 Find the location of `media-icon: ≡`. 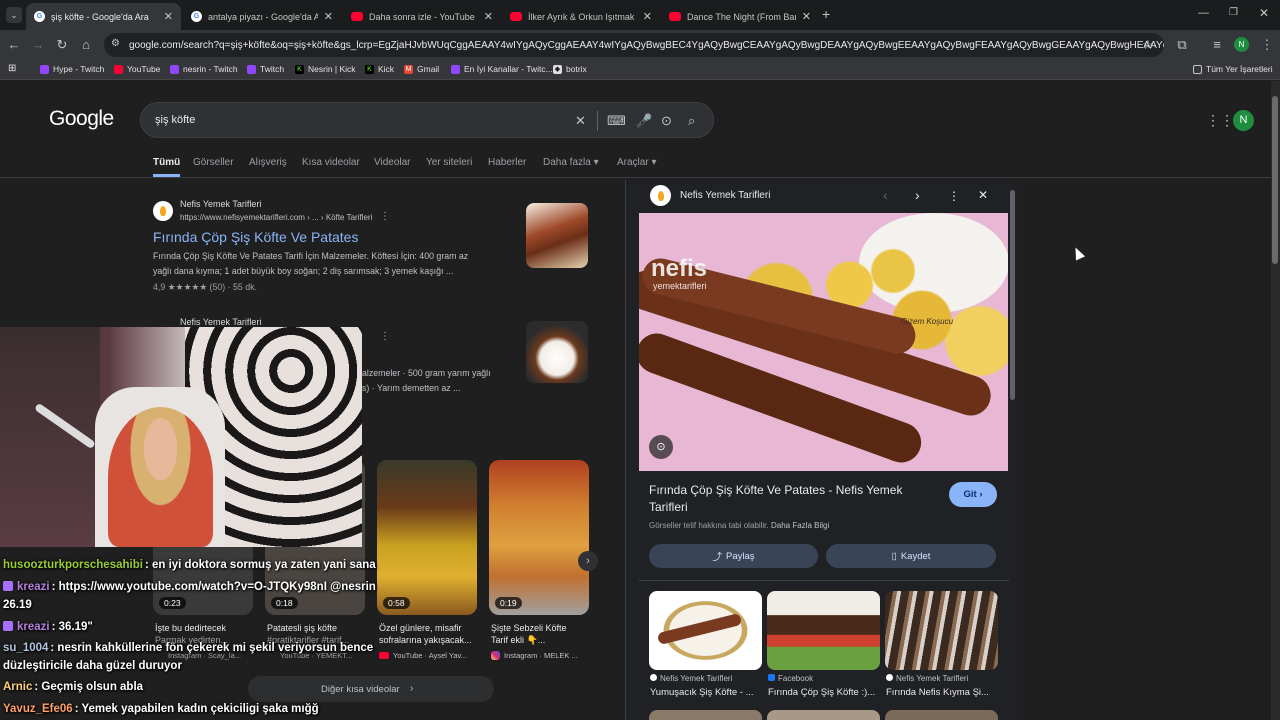

media-icon: ≡ is located at coordinates (1217, 44).